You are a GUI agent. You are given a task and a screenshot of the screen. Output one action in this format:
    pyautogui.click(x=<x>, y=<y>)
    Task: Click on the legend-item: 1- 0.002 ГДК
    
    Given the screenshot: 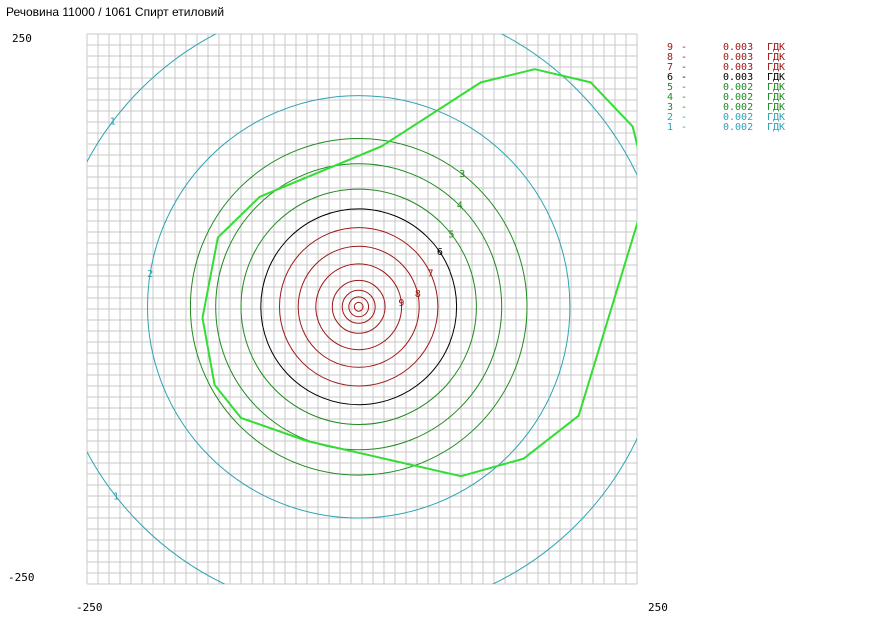 What is the action you would take?
    pyautogui.click(x=726, y=128)
    